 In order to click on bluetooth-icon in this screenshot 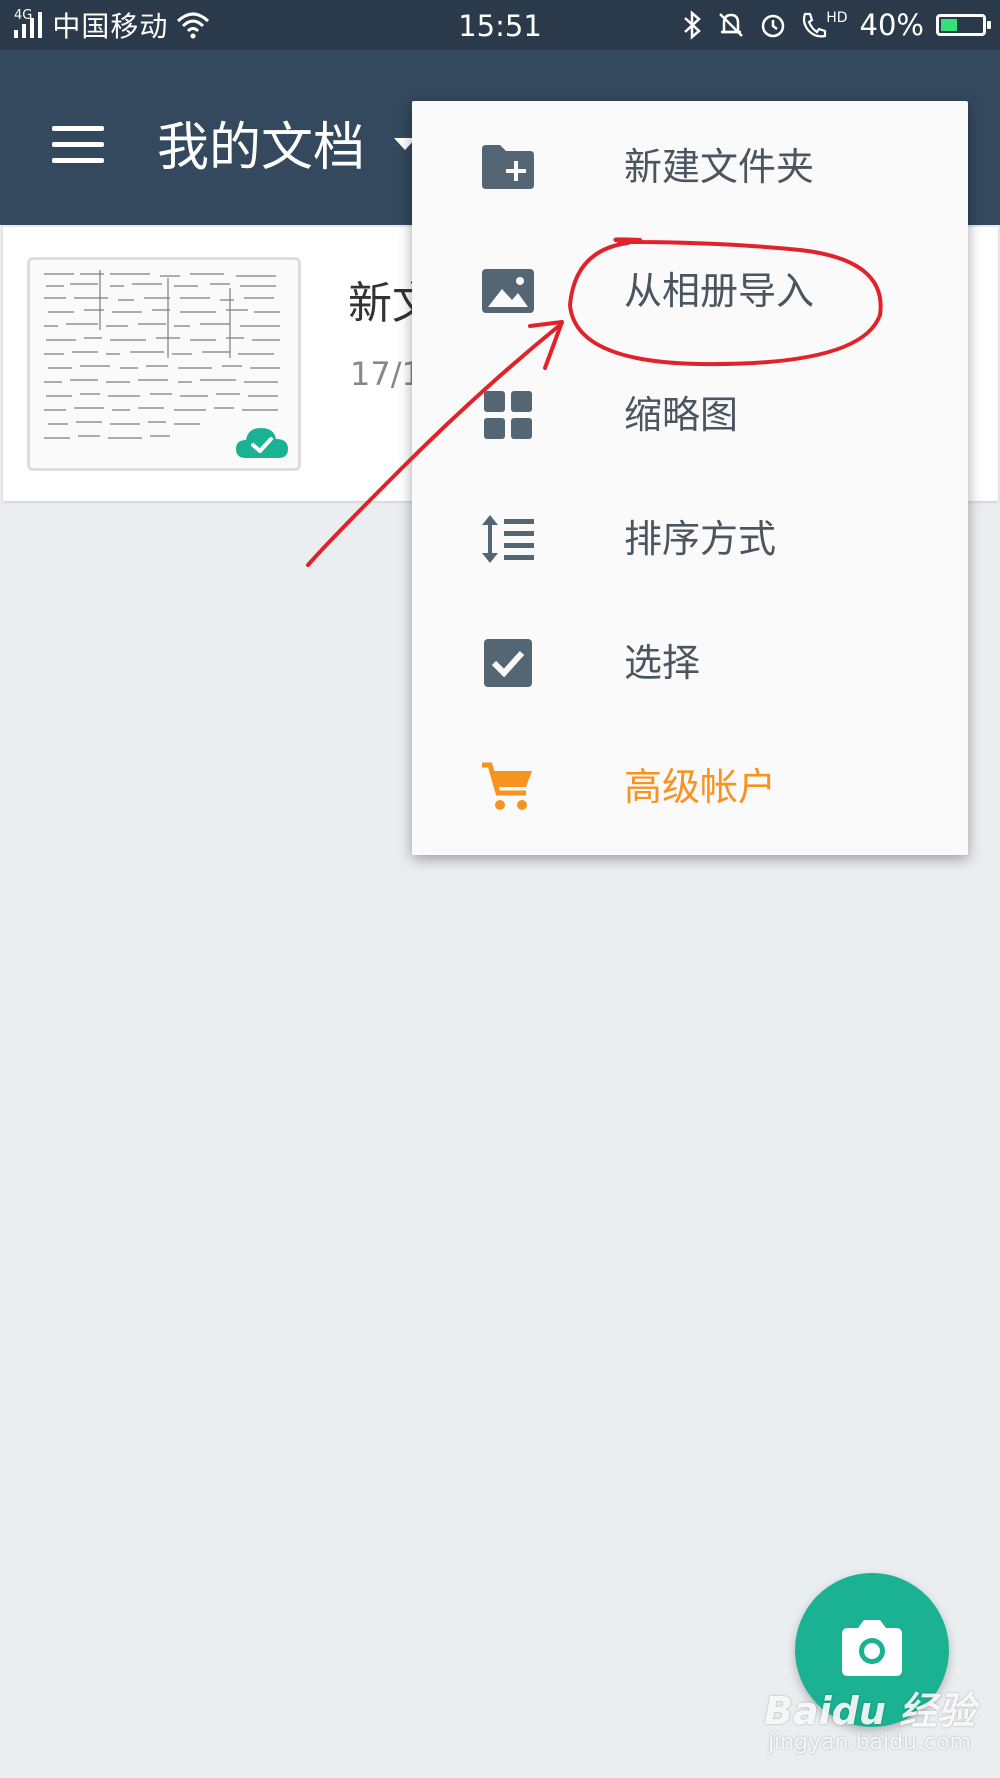, I will do `click(693, 25)`.